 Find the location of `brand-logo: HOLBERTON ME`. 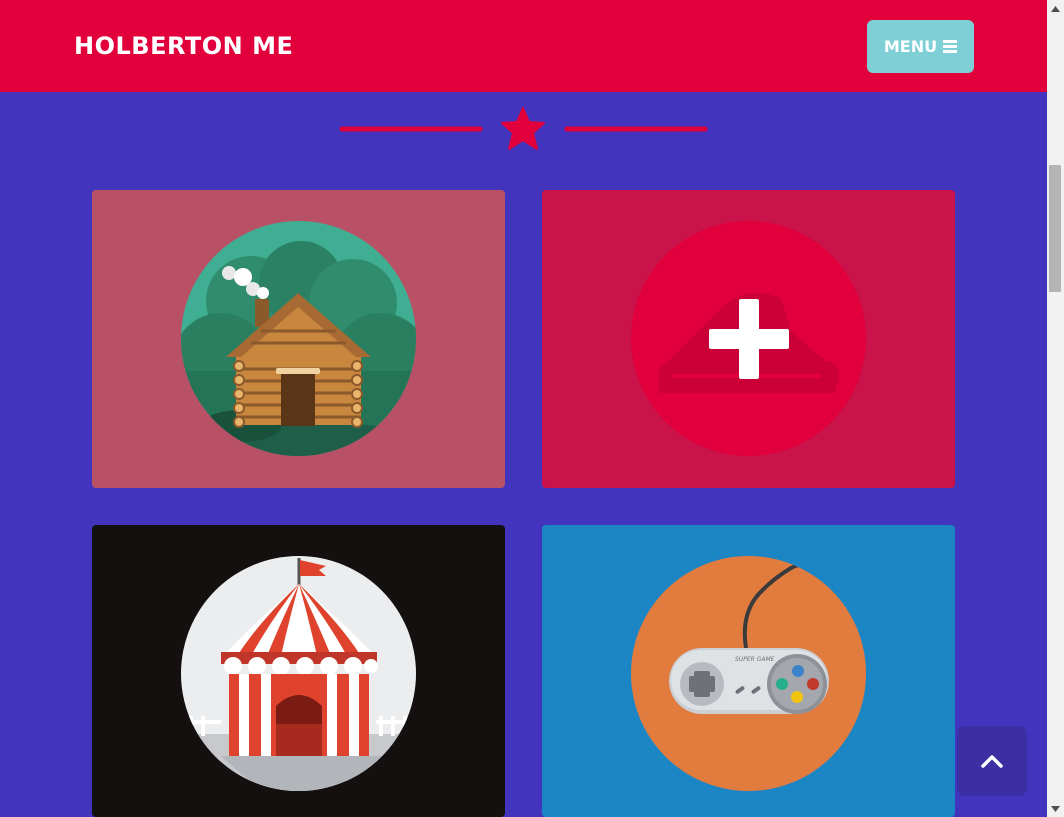

brand-logo: HOLBERTON ME is located at coordinates (183, 46).